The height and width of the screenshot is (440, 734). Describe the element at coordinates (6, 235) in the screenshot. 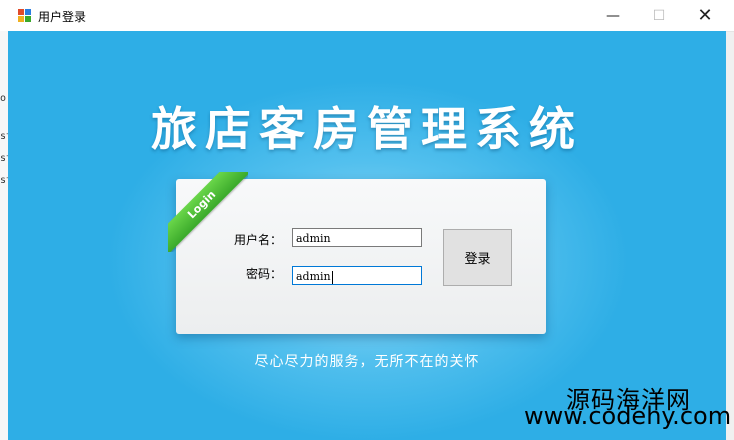

I see `background-window-strip: o st st st` at that location.